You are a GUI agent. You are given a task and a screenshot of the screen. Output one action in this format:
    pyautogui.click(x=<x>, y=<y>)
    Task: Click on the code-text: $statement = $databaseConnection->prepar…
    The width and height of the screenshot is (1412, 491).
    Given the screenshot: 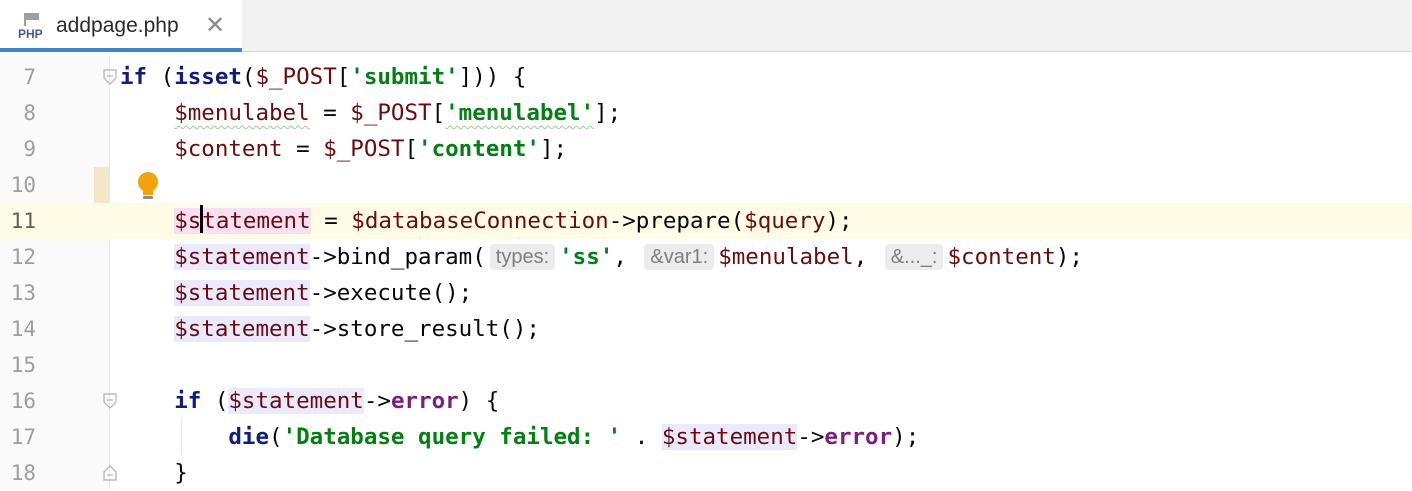 What is the action you would take?
    pyautogui.click(x=486, y=221)
    